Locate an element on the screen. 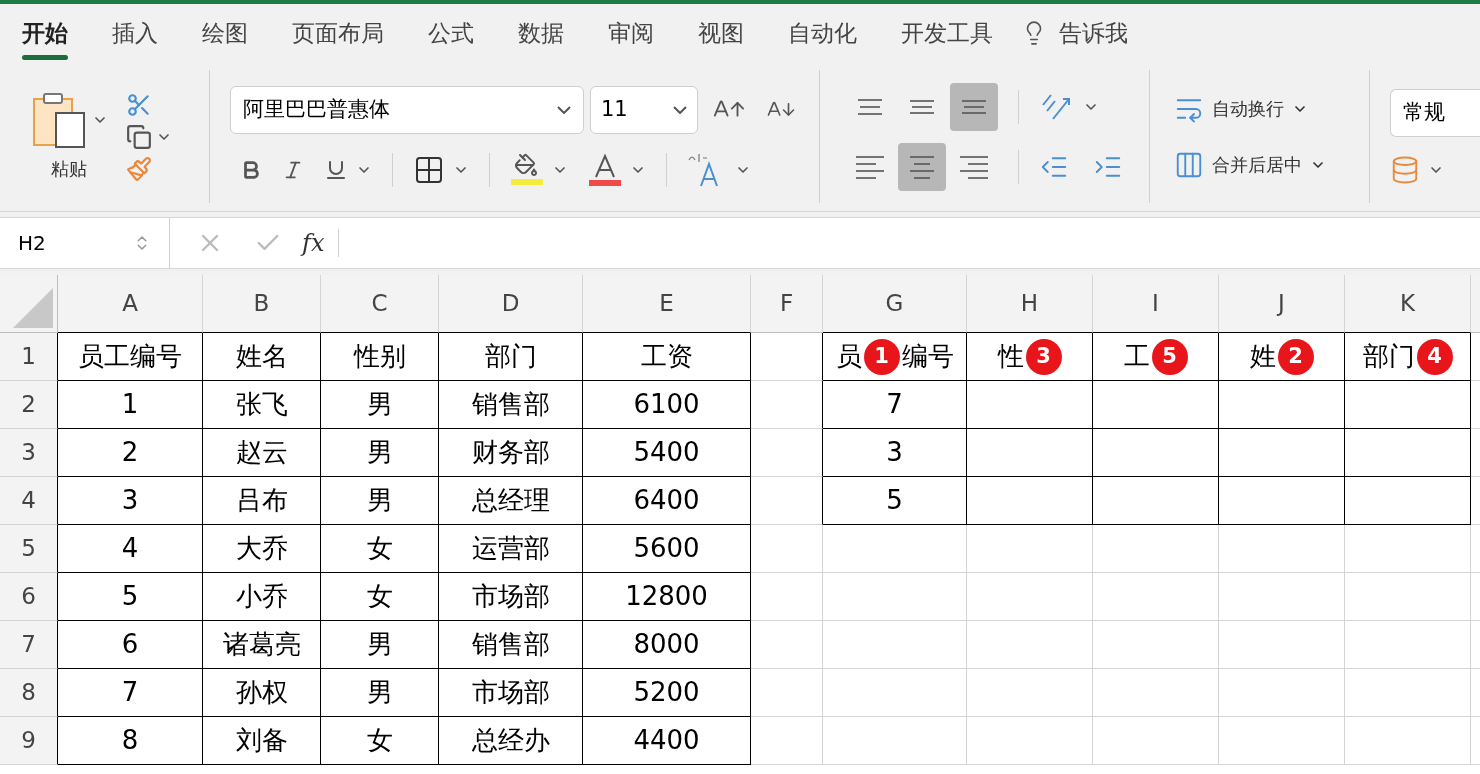 The height and width of the screenshot is (774, 1480). table-cell: 1 is located at coordinates (130, 405).